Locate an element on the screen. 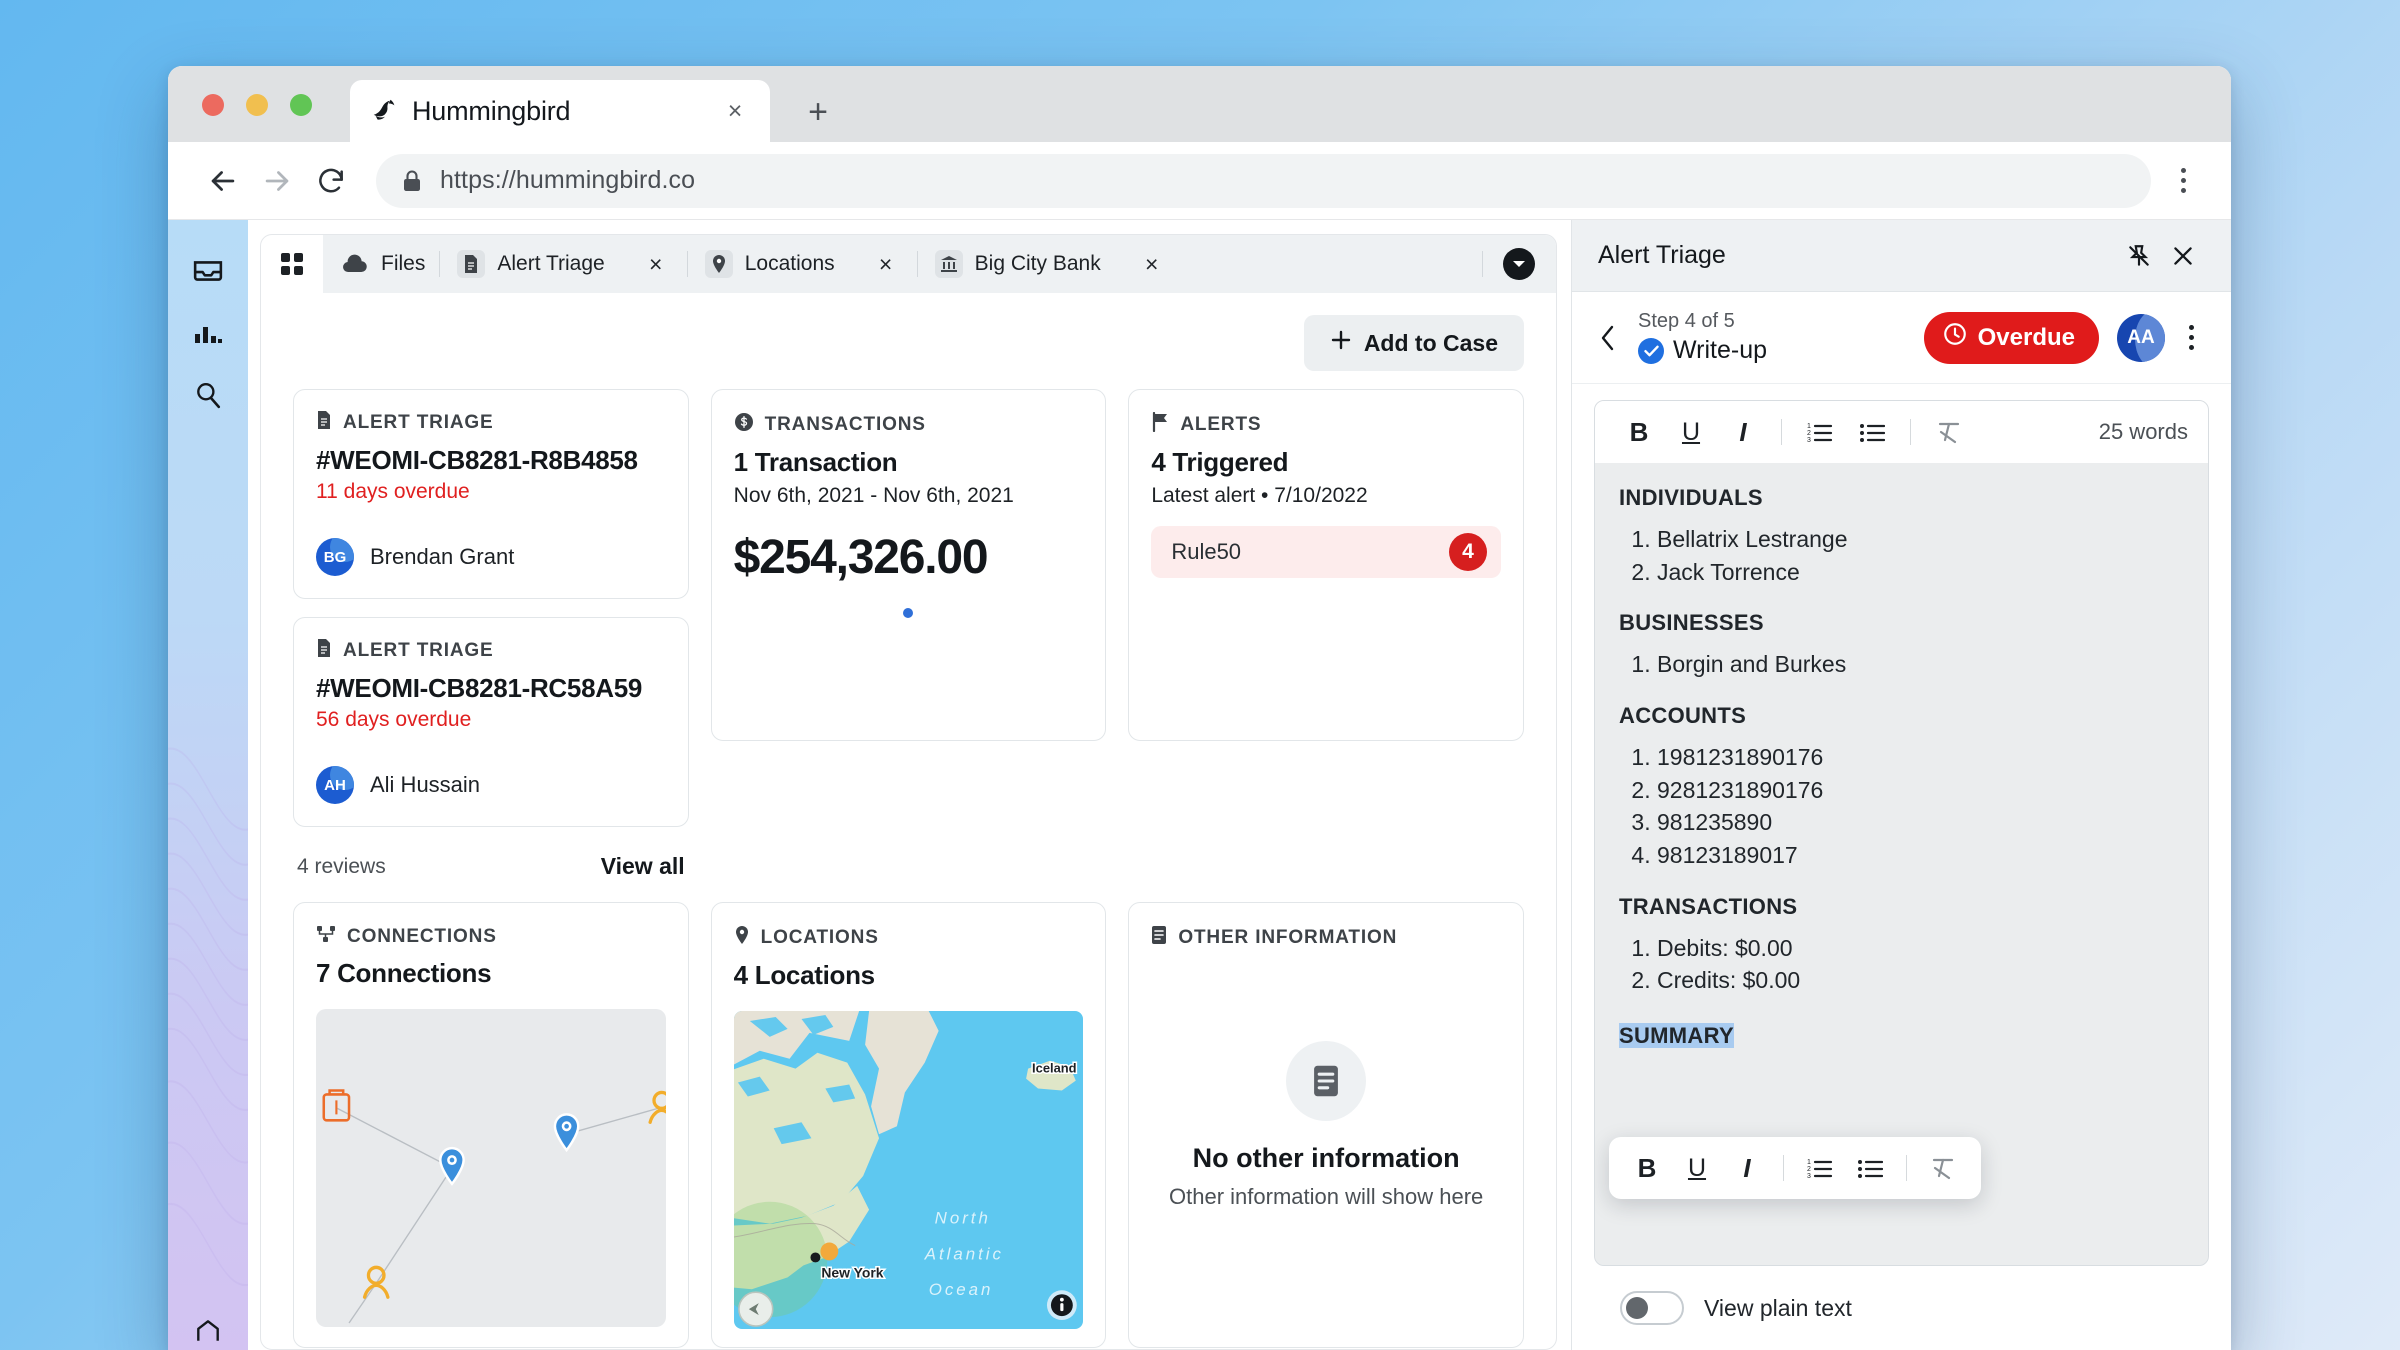 The image size is (2400, 1350). browser-menu-button is located at coordinates (2183, 181).